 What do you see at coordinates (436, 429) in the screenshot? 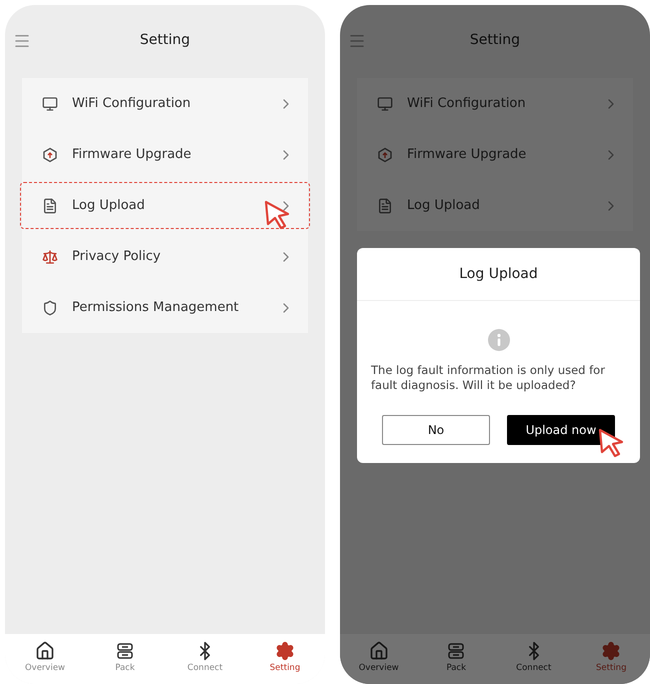
I see `dialog-button: No` at bounding box center [436, 429].